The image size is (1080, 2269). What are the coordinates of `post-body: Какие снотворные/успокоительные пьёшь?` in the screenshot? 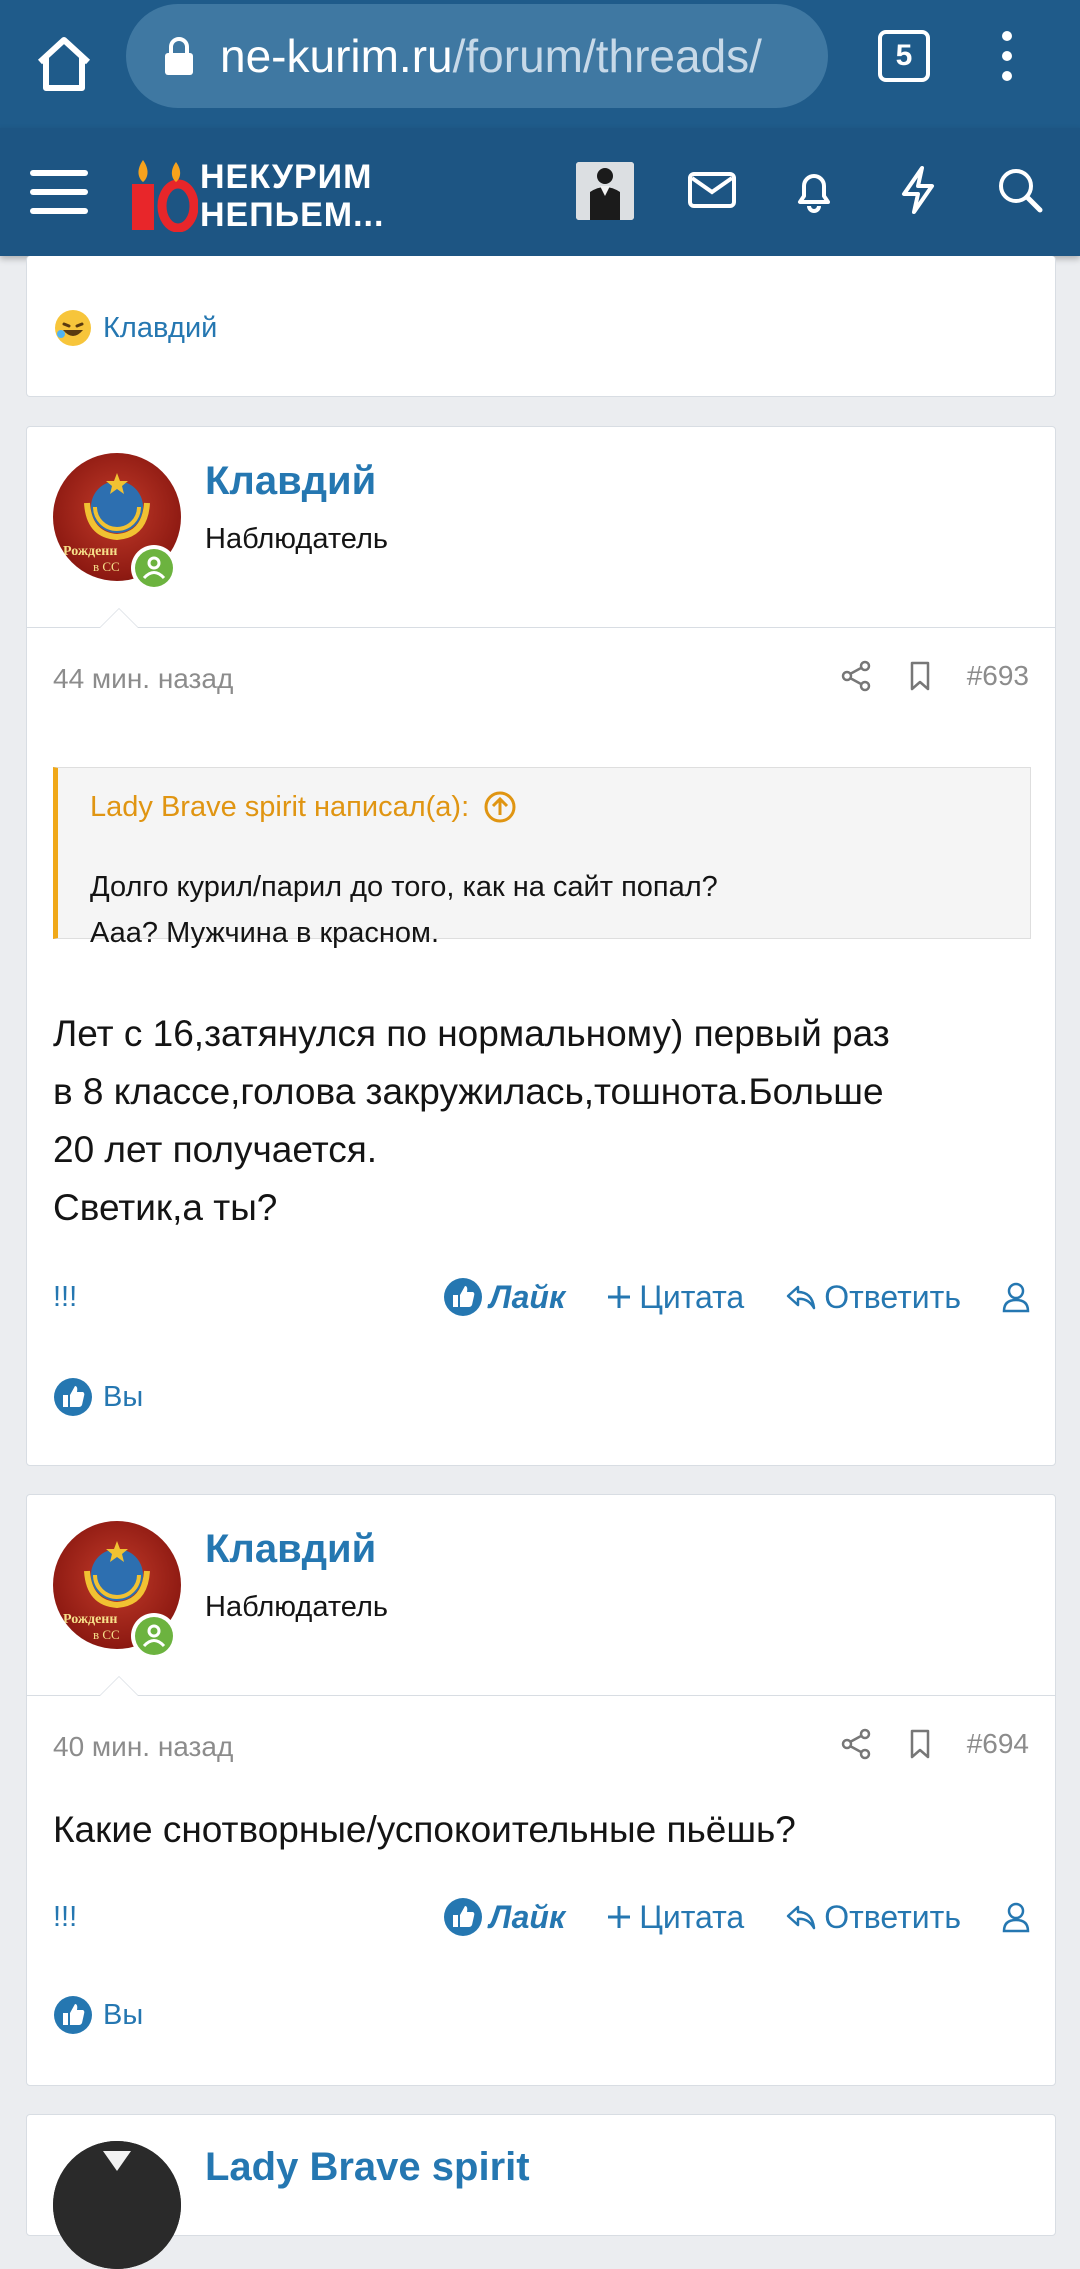 It's located at (424, 1829).